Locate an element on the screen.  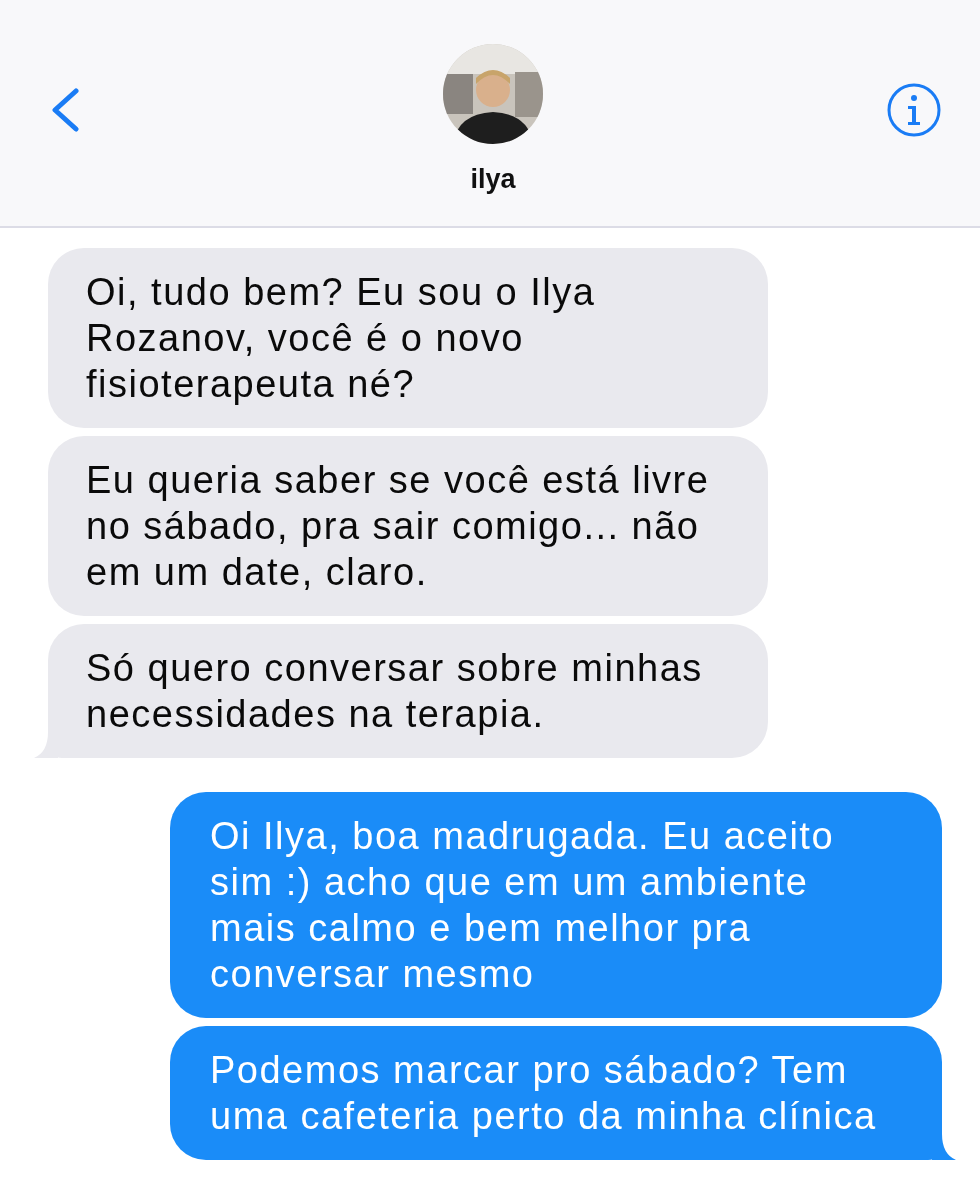
message-bubble: Oi, tudo bem? Eu sou o Ilya Rozanov, você é o novo fisioterapeuta né? is located at coordinates (408, 338).